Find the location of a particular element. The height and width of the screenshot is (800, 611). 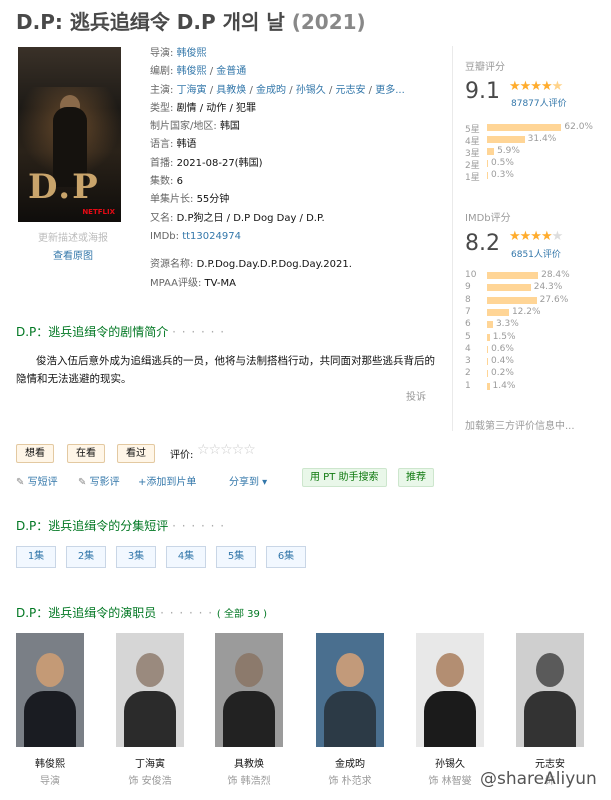

watched-button: 看过 is located at coordinates (136, 453).